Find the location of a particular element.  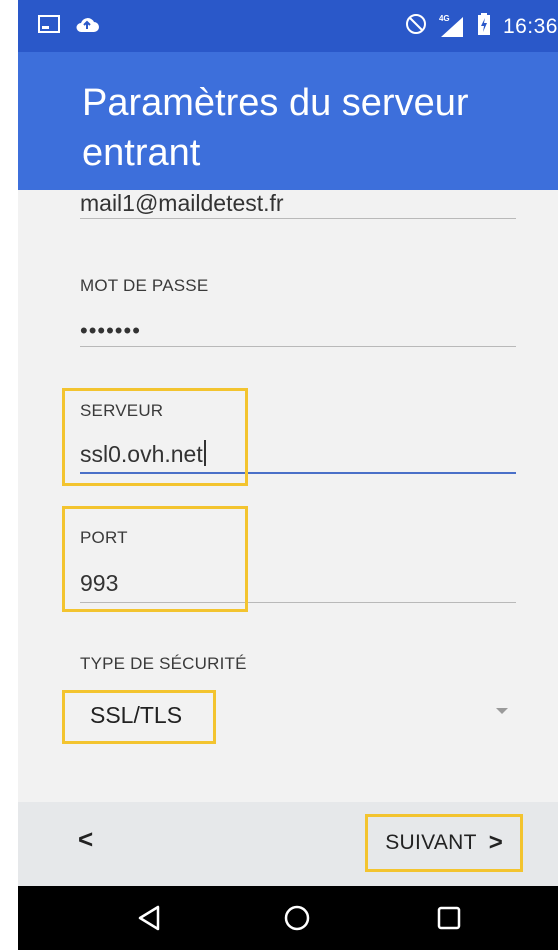

security-highlight-box is located at coordinates (139, 717).